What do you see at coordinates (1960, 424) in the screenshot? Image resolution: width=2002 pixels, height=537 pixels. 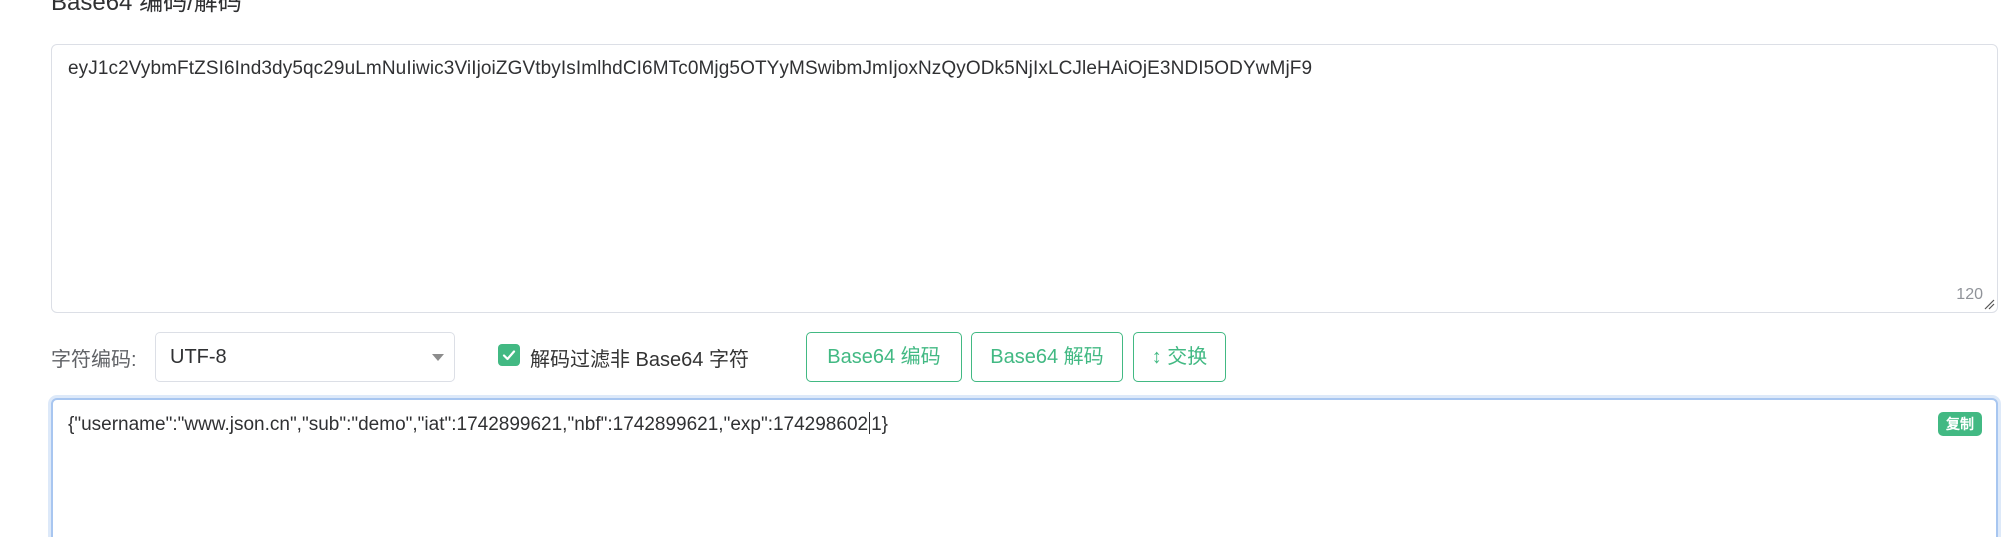 I see `copy-button: 复制` at bounding box center [1960, 424].